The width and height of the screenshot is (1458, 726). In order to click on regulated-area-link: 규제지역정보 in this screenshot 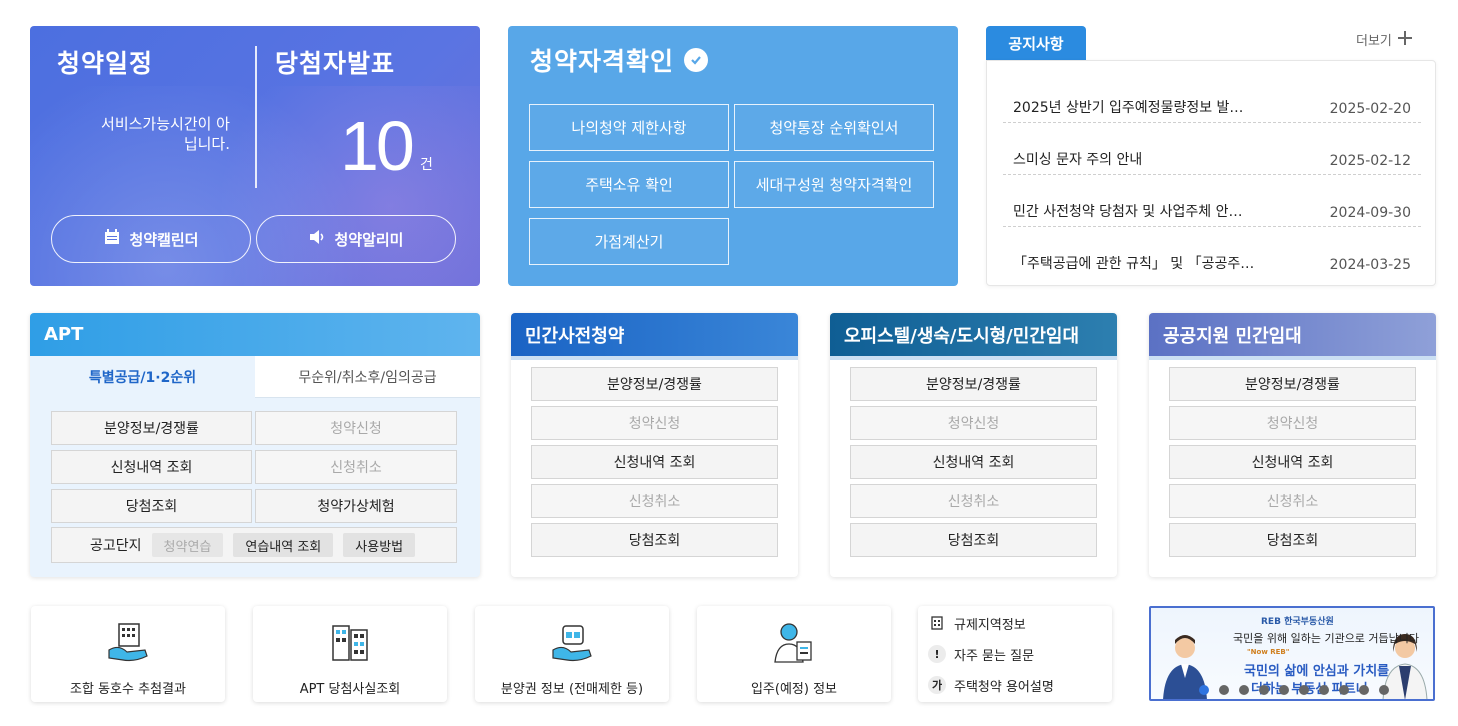, I will do `click(977, 623)`.